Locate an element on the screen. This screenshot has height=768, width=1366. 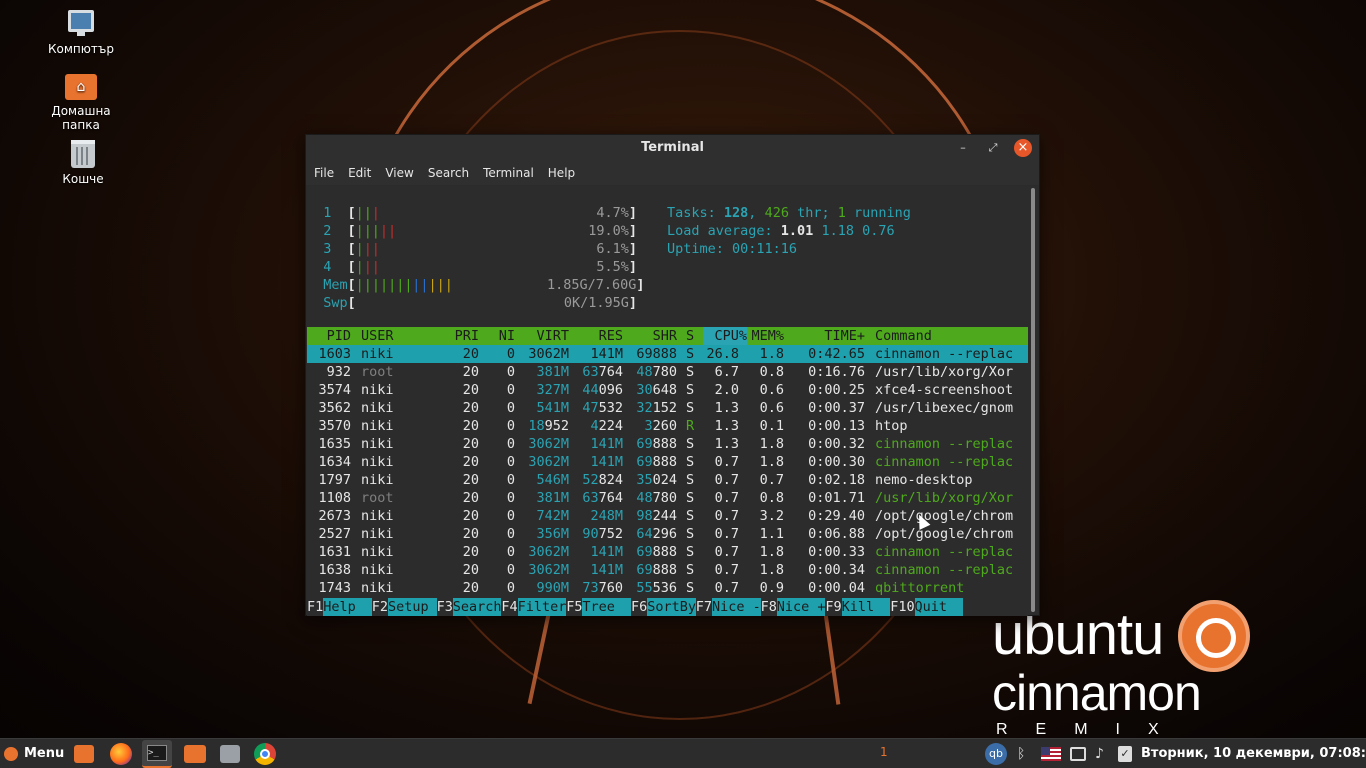
removable-drives-icon is located at coordinates (1078, 754).